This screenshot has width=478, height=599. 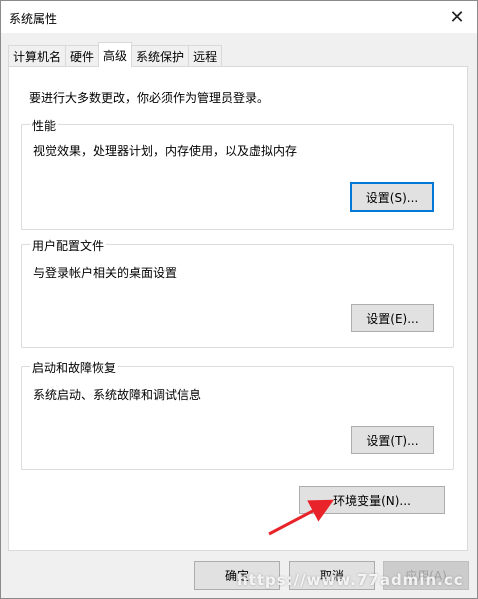 I want to click on performance-group-label: 性能, so click(x=44, y=125).